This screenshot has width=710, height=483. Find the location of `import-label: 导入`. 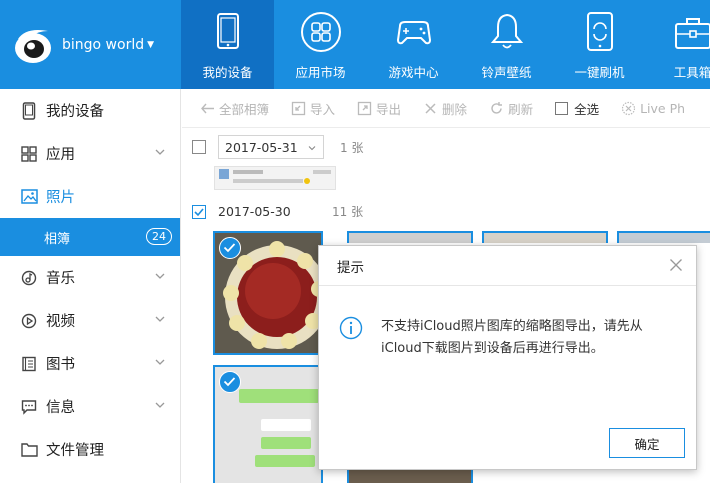

import-label: 导入 is located at coordinates (323, 109).